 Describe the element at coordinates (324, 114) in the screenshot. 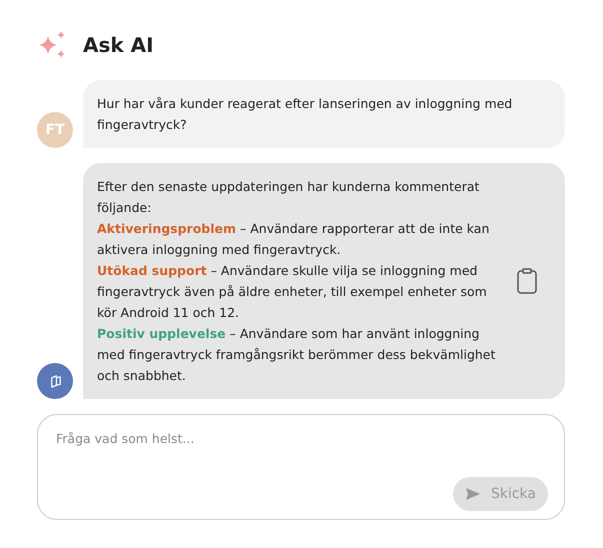

I see `user-message: Hur har våra kunder reagerat efter lanseringen av inloggning med fingeravtryck?` at that location.